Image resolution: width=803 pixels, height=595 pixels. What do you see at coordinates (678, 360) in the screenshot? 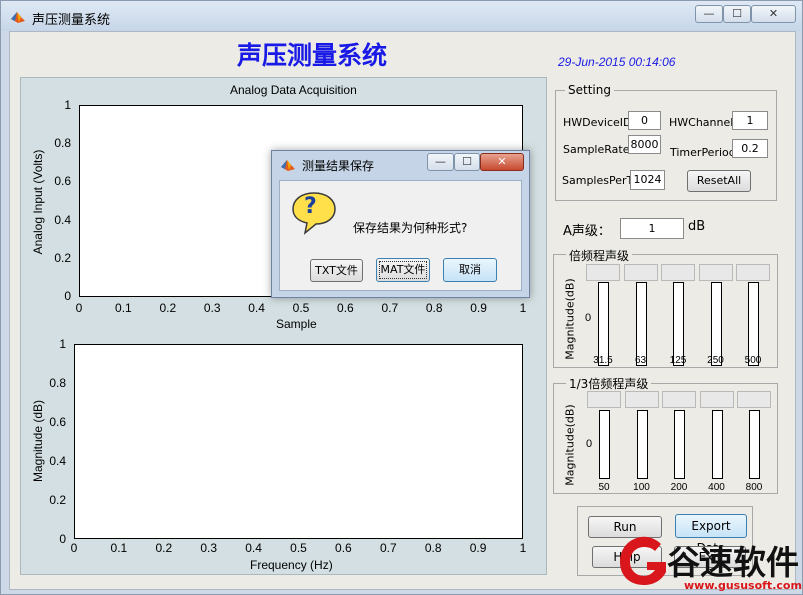
I see `octave-band-label: 125` at bounding box center [678, 360].